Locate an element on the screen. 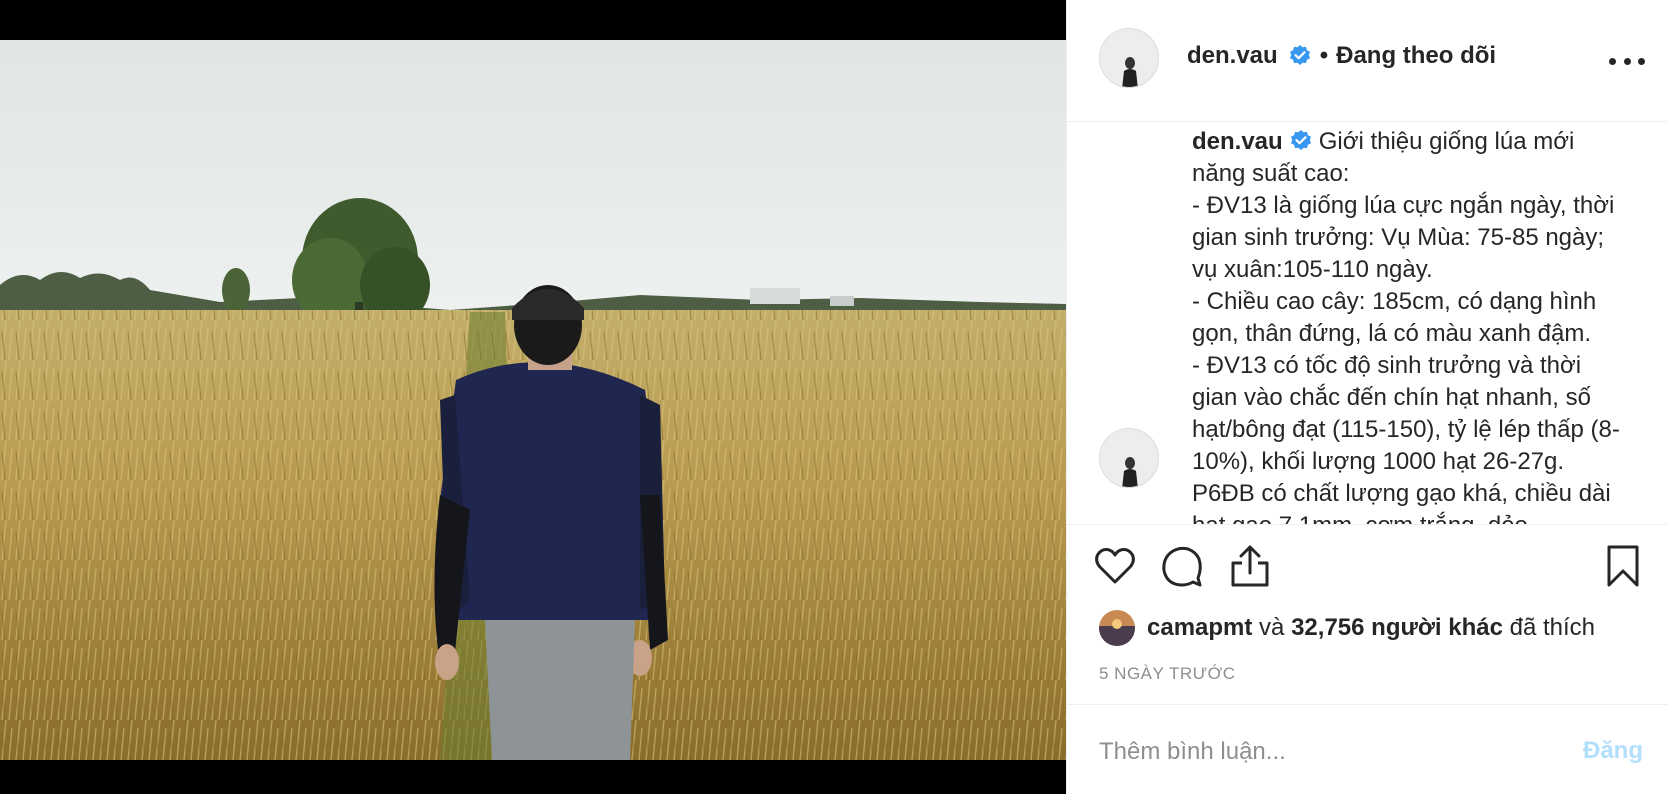 The image size is (1668, 794). other-likers-link: 32,756 người khác is located at coordinates (1397, 628).